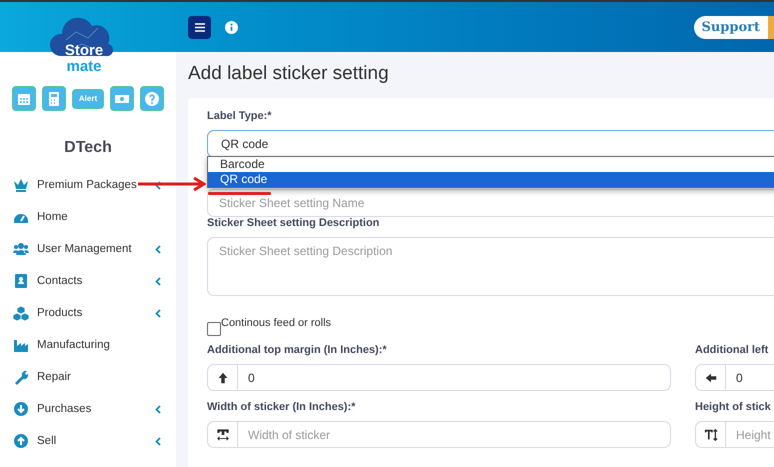  I want to click on field-label: Additional left, so click(732, 351).